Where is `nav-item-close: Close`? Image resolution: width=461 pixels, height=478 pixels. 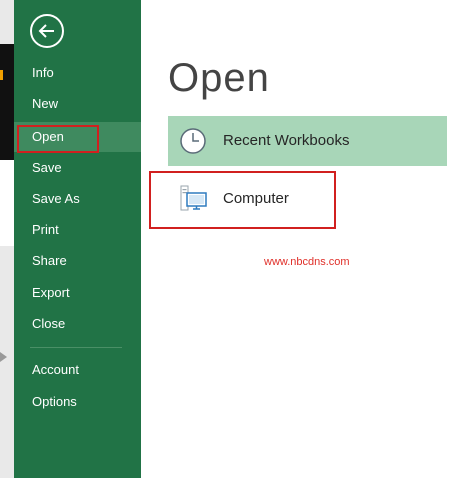
nav-item-close: Close is located at coordinates (77, 324).